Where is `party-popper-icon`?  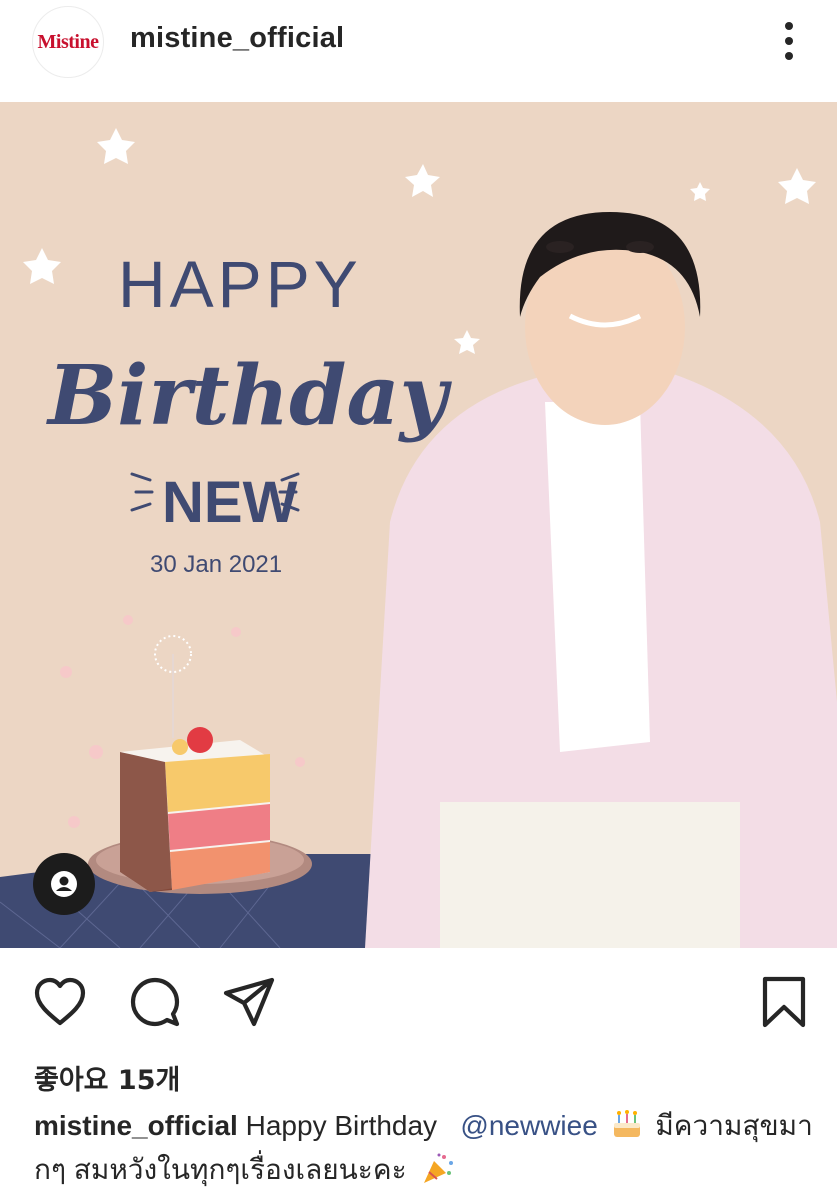
party-popper-icon is located at coordinates (439, 1168).